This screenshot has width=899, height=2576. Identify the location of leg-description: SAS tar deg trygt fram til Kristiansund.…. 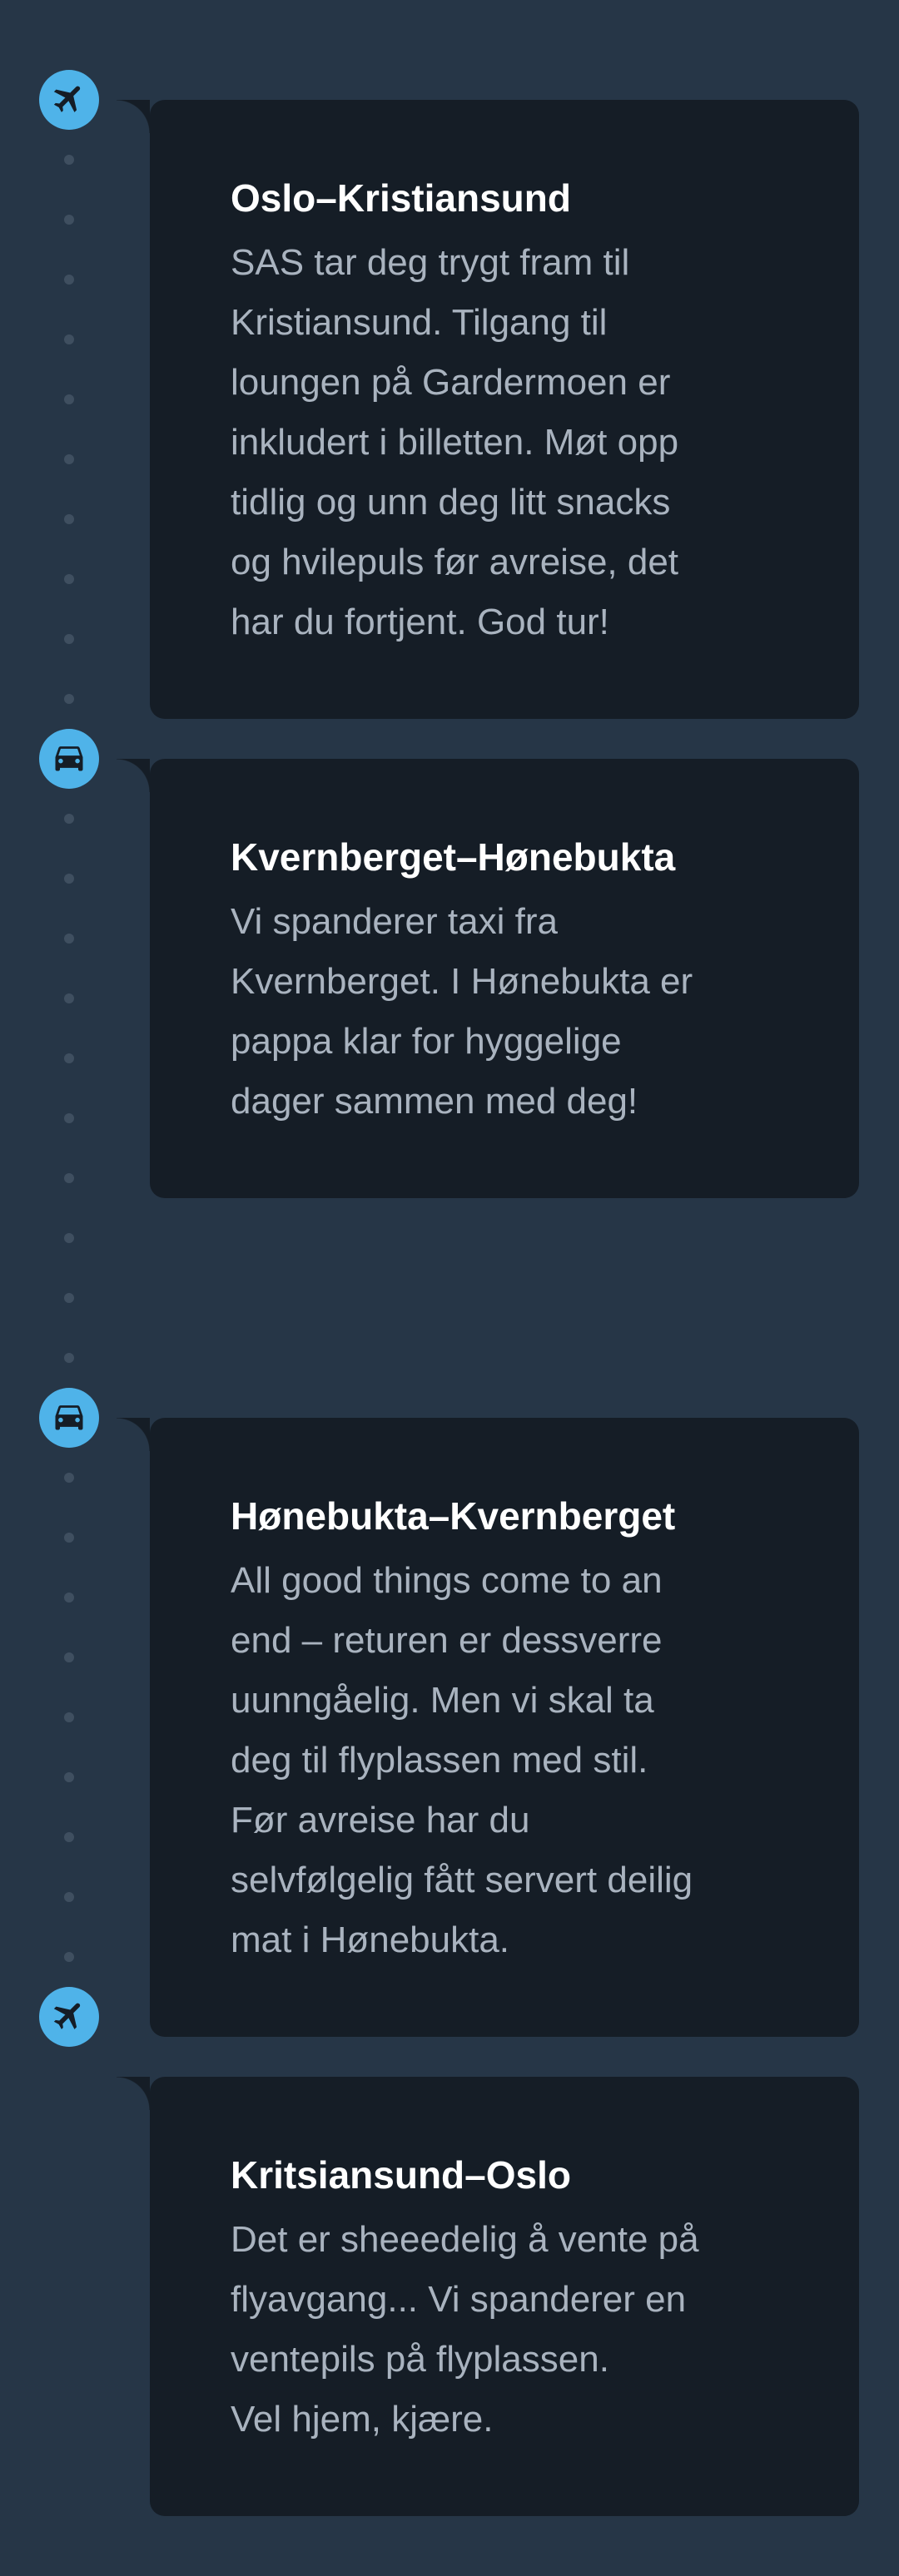
(455, 442).